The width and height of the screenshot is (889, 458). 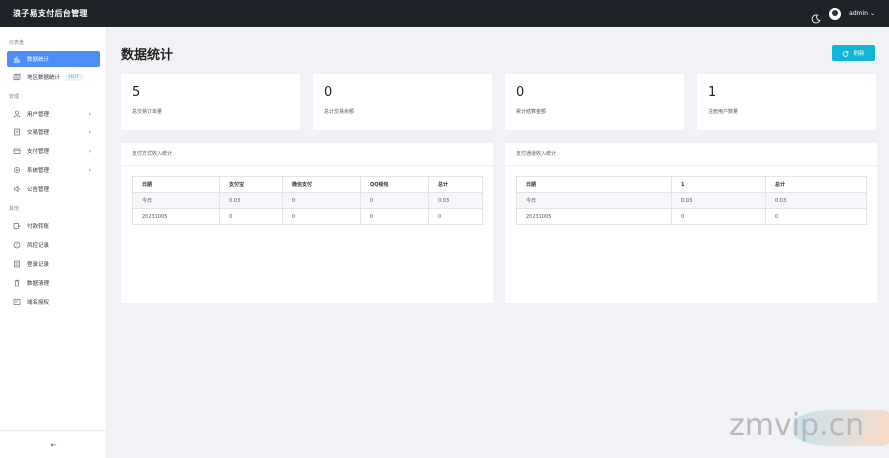 What do you see at coordinates (53, 132) in the screenshot?
I see `sidebar-item-trades: 交易管理 ›` at bounding box center [53, 132].